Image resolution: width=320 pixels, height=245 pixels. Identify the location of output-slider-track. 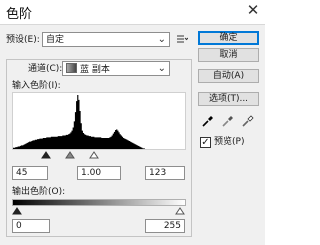
(99, 211).